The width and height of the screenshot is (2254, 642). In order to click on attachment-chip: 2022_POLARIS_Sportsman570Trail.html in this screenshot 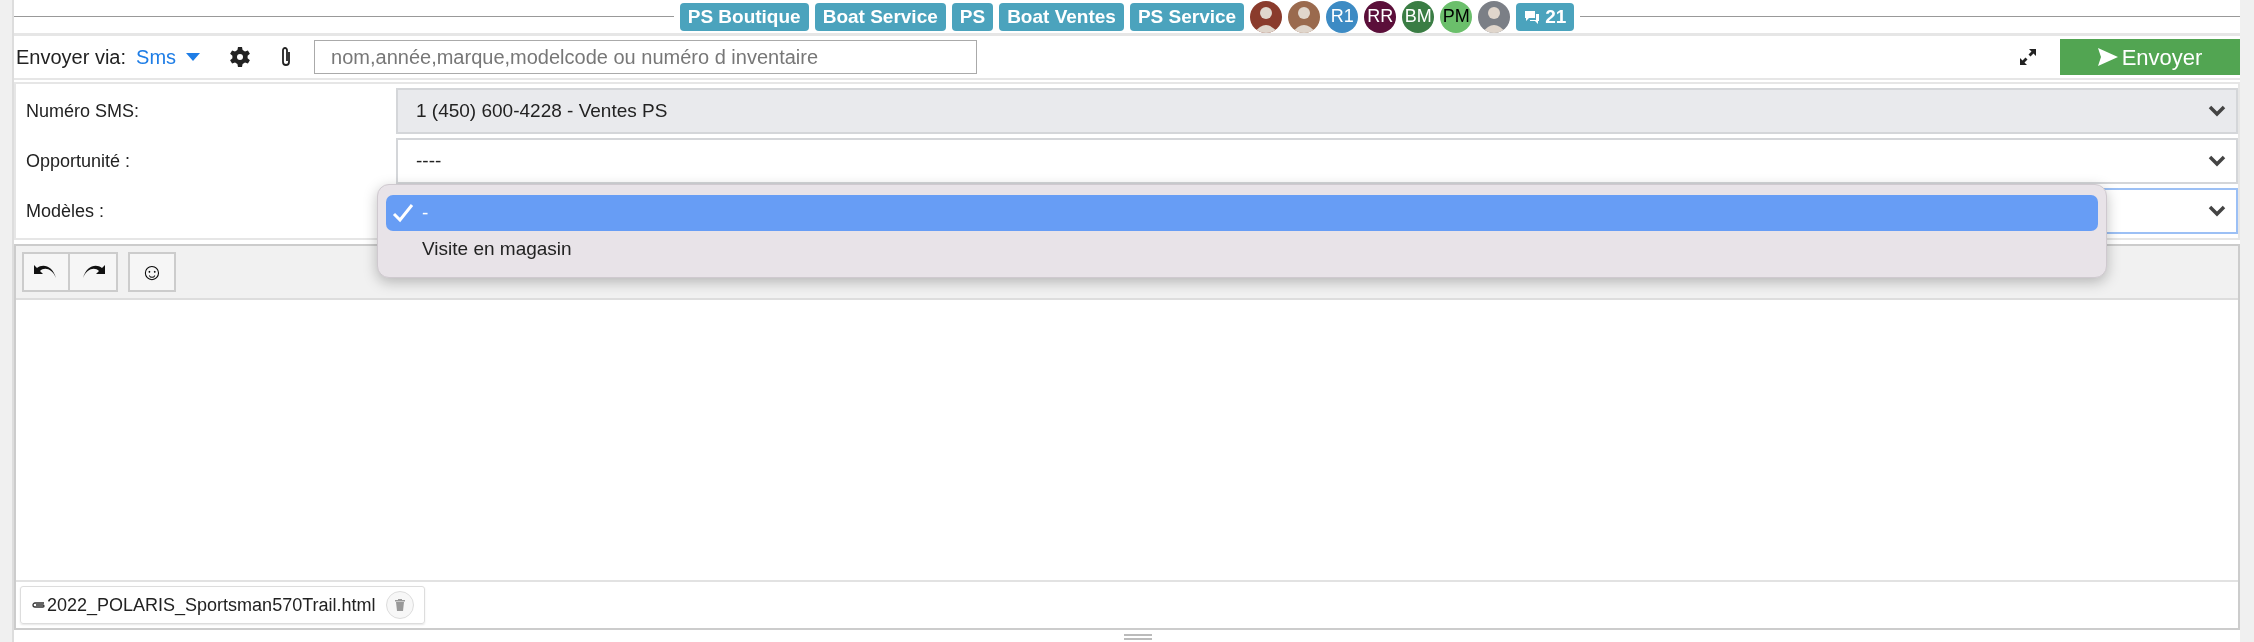, I will do `click(222, 605)`.